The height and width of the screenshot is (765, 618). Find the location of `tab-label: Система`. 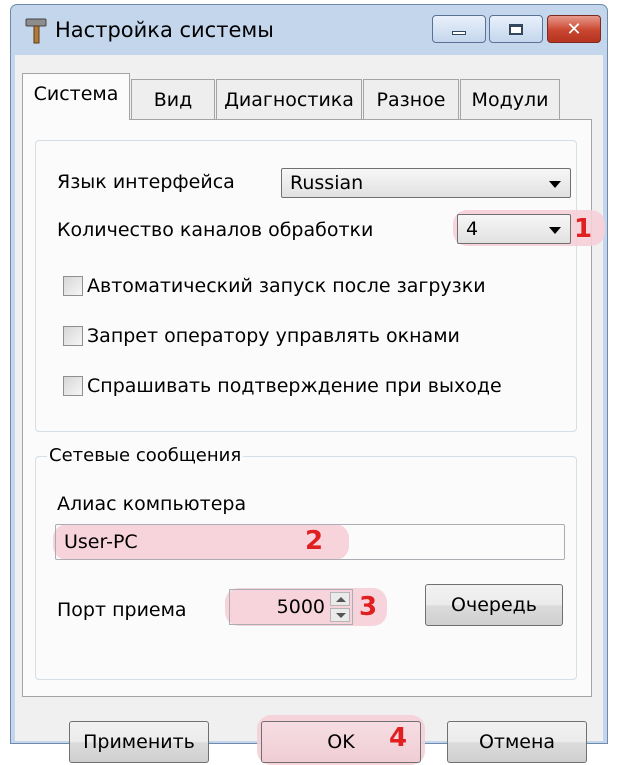

tab-label: Система is located at coordinates (76, 94).